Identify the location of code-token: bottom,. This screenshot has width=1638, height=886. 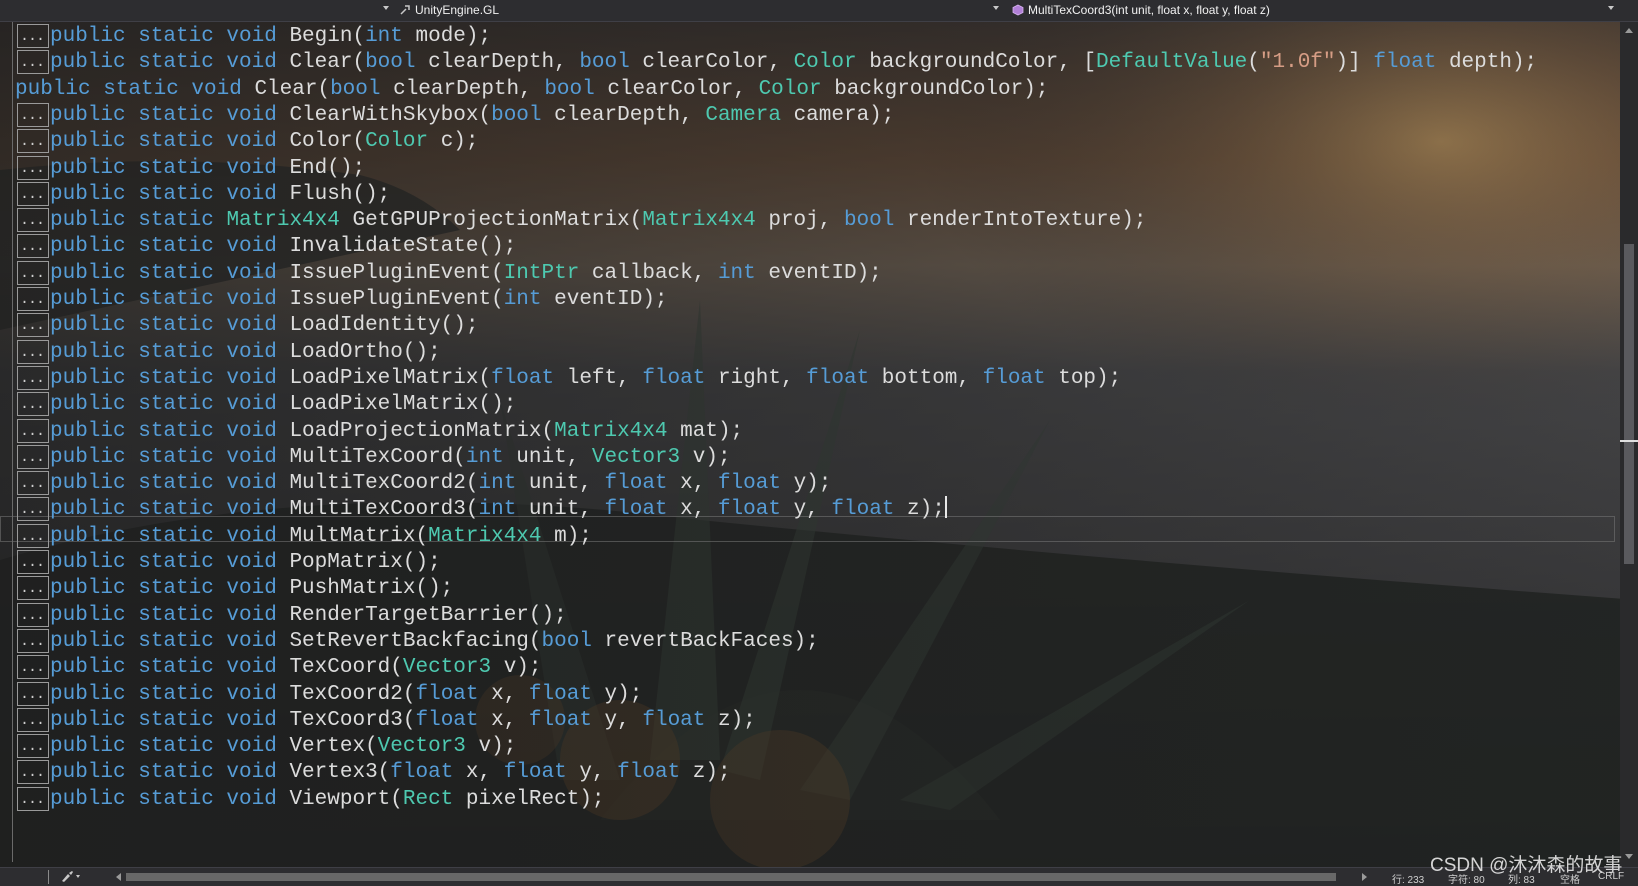
(926, 378).